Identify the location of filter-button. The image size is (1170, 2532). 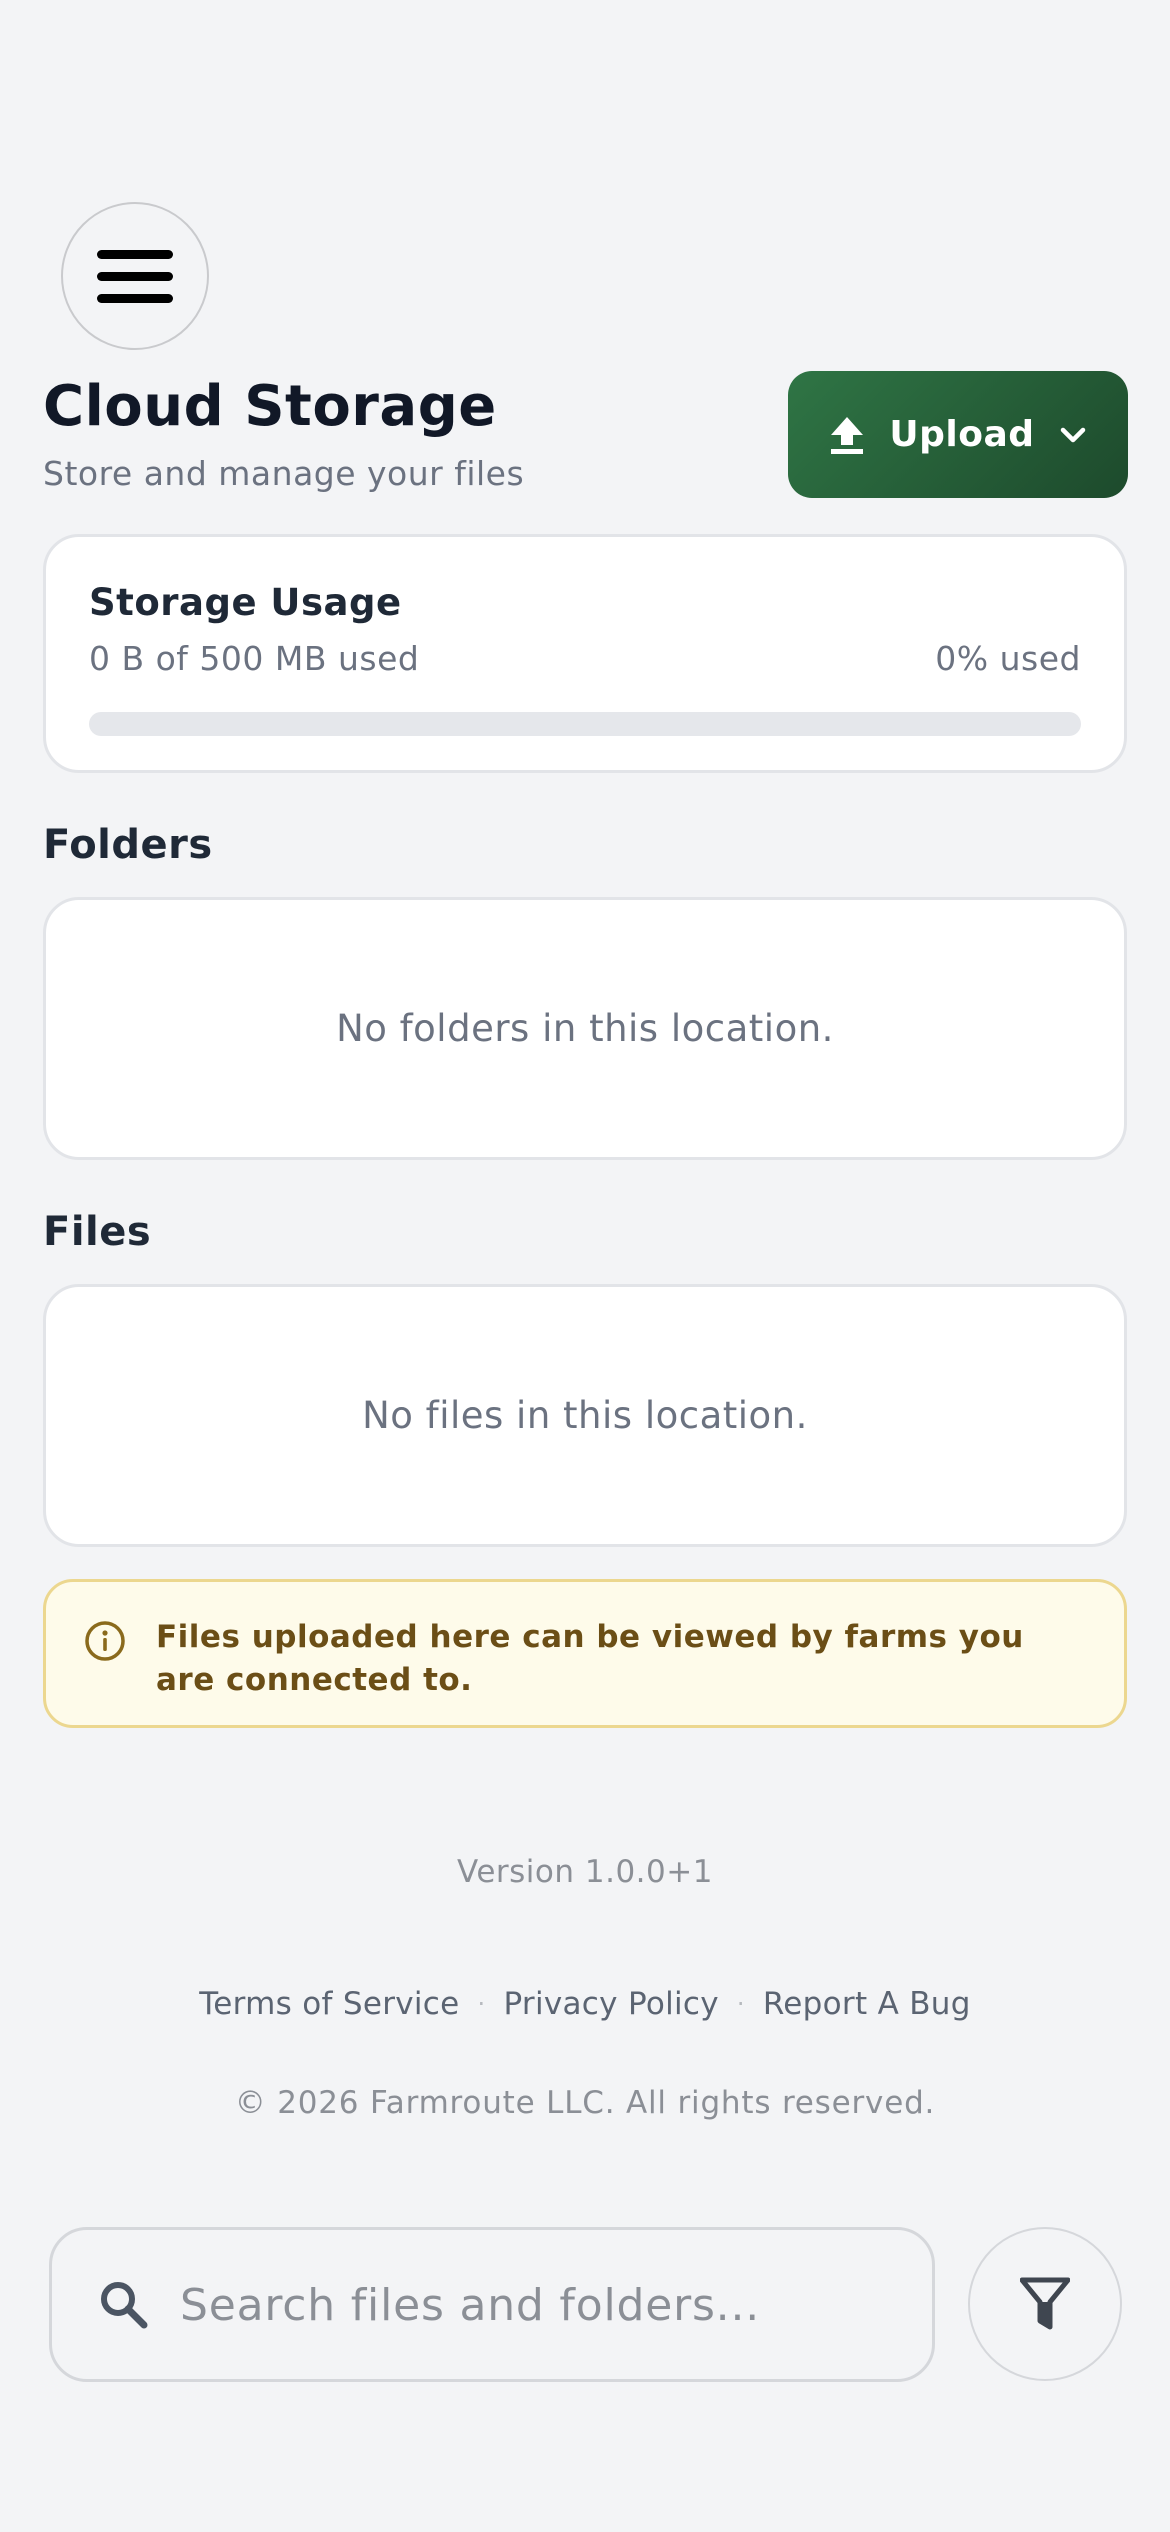
(1045, 2304).